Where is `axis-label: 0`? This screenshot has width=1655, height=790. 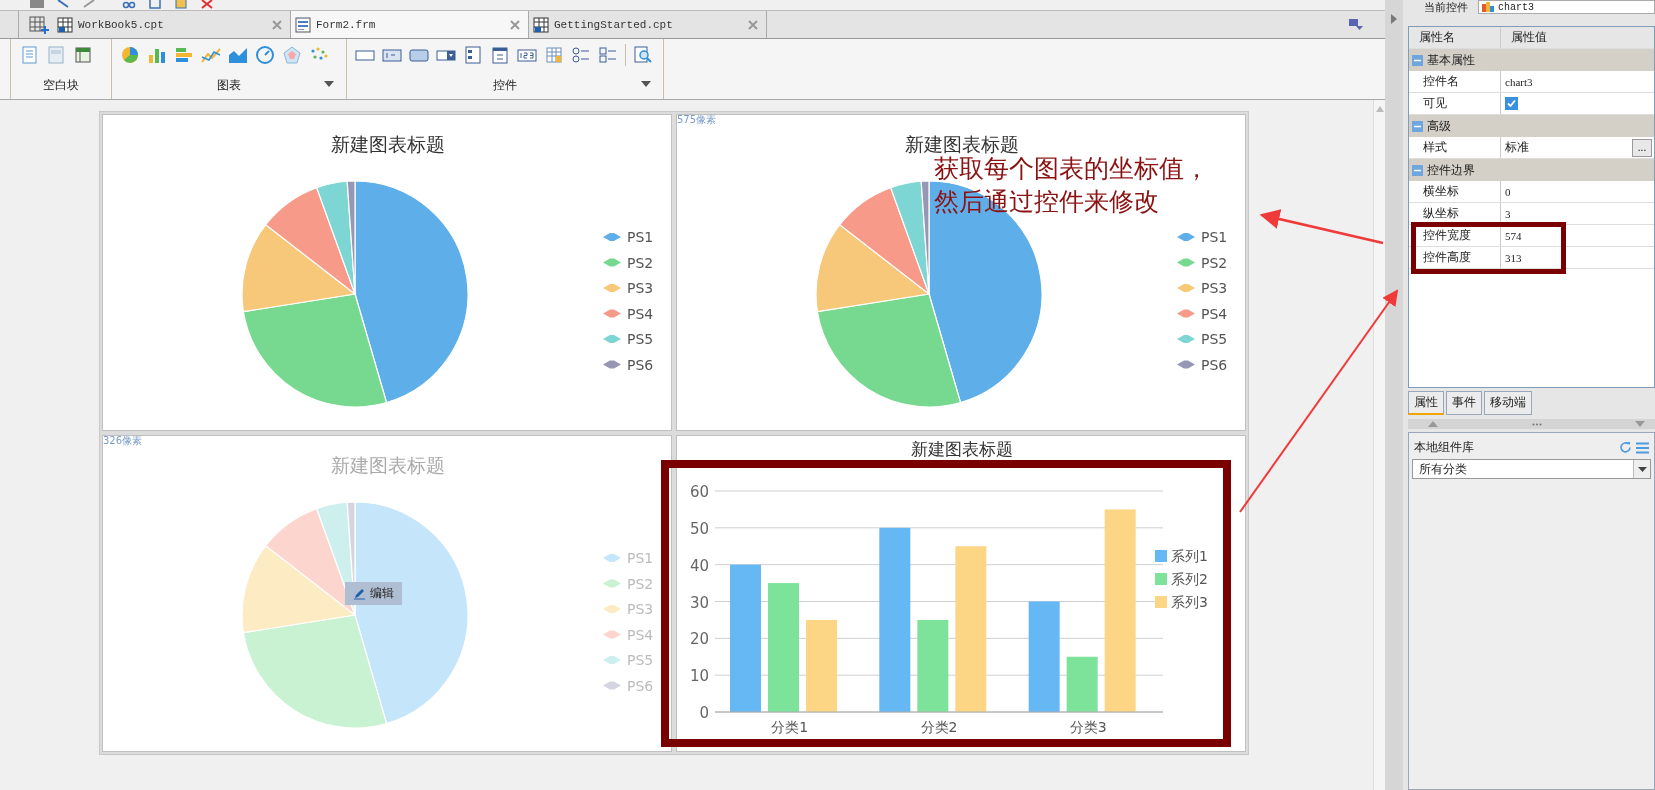
axis-label: 0 is located at coordinates (704, 713).